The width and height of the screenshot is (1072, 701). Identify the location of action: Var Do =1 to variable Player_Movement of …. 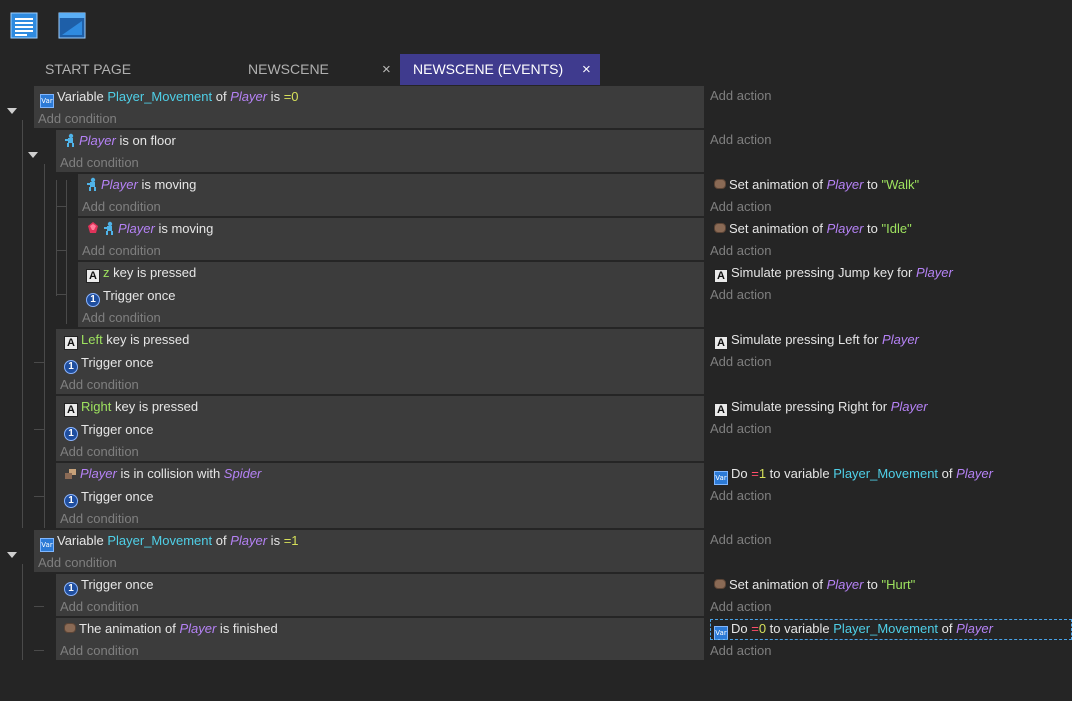
(853, 474).